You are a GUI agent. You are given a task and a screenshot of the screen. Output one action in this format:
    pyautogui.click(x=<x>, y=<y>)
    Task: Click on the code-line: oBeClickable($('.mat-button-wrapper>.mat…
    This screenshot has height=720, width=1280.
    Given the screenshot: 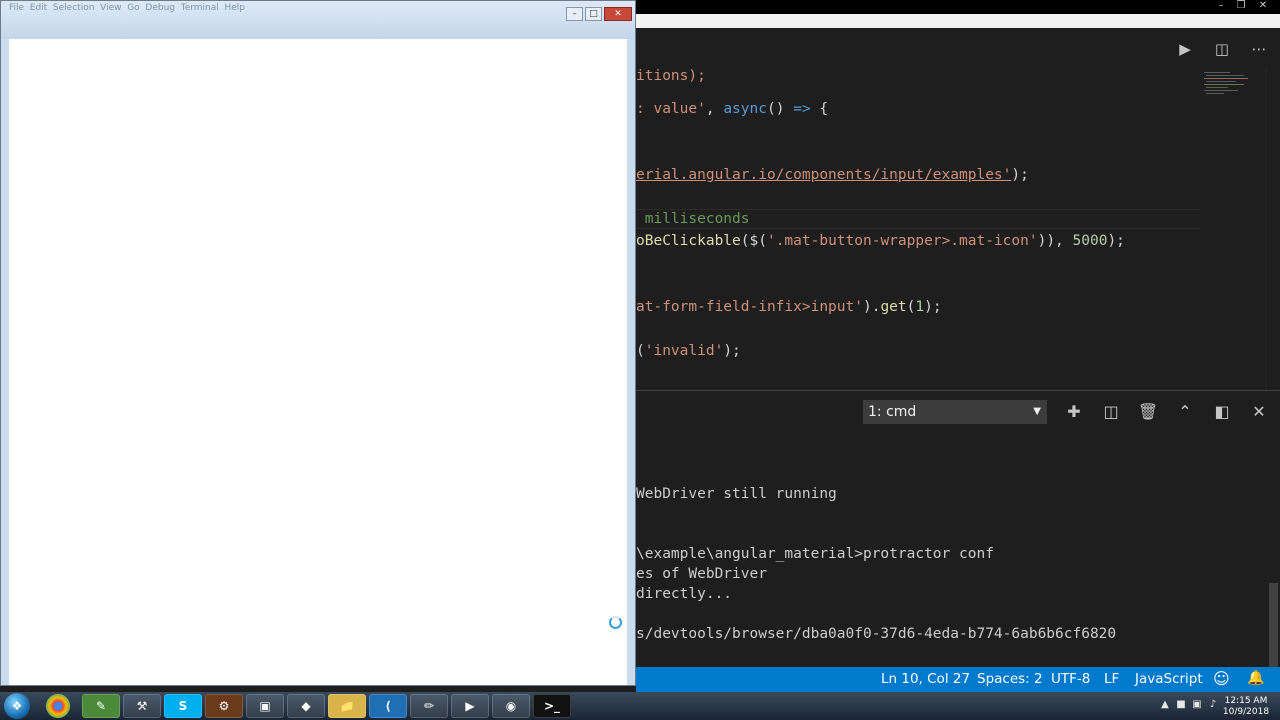 What is the action you would take?
    pyautogui.click(x=880, y=241)
    